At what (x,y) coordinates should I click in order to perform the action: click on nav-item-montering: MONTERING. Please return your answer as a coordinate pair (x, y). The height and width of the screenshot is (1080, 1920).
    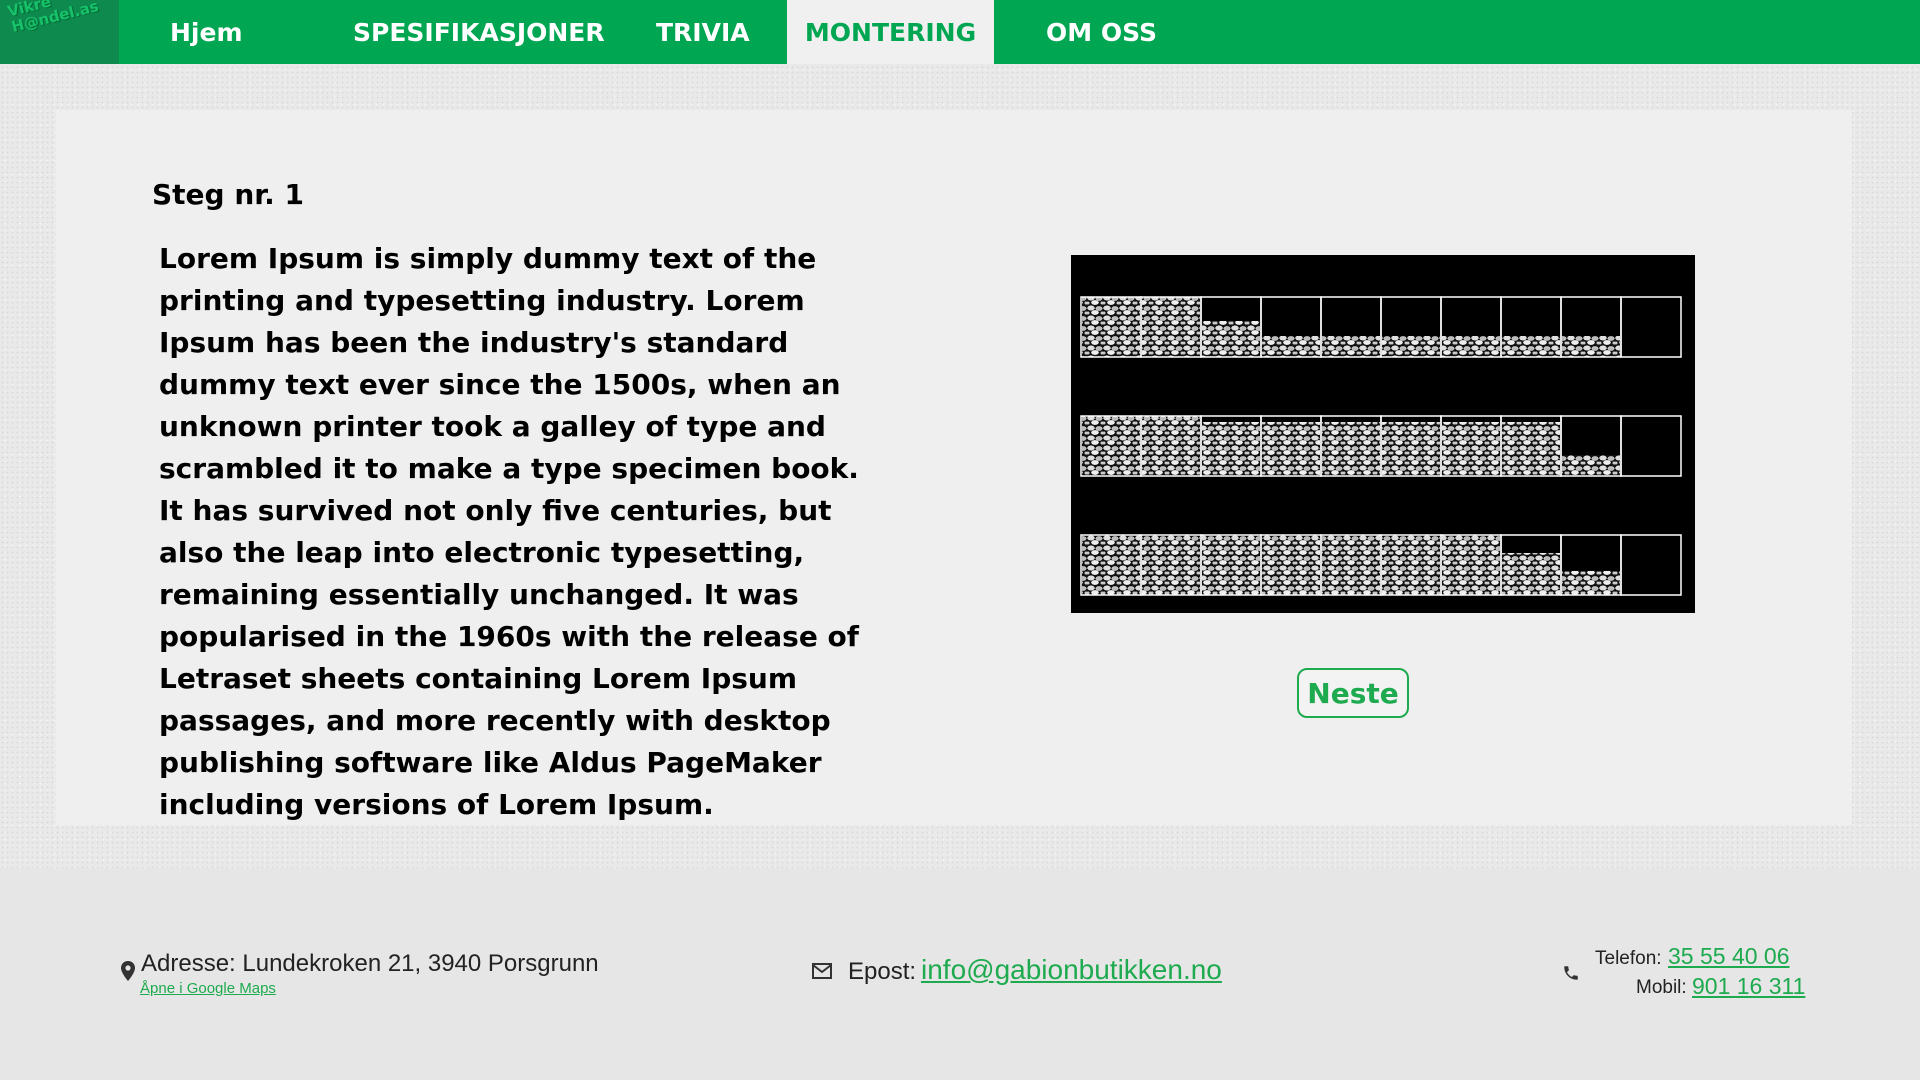
    Looking at the image, I should click on (890, 32).